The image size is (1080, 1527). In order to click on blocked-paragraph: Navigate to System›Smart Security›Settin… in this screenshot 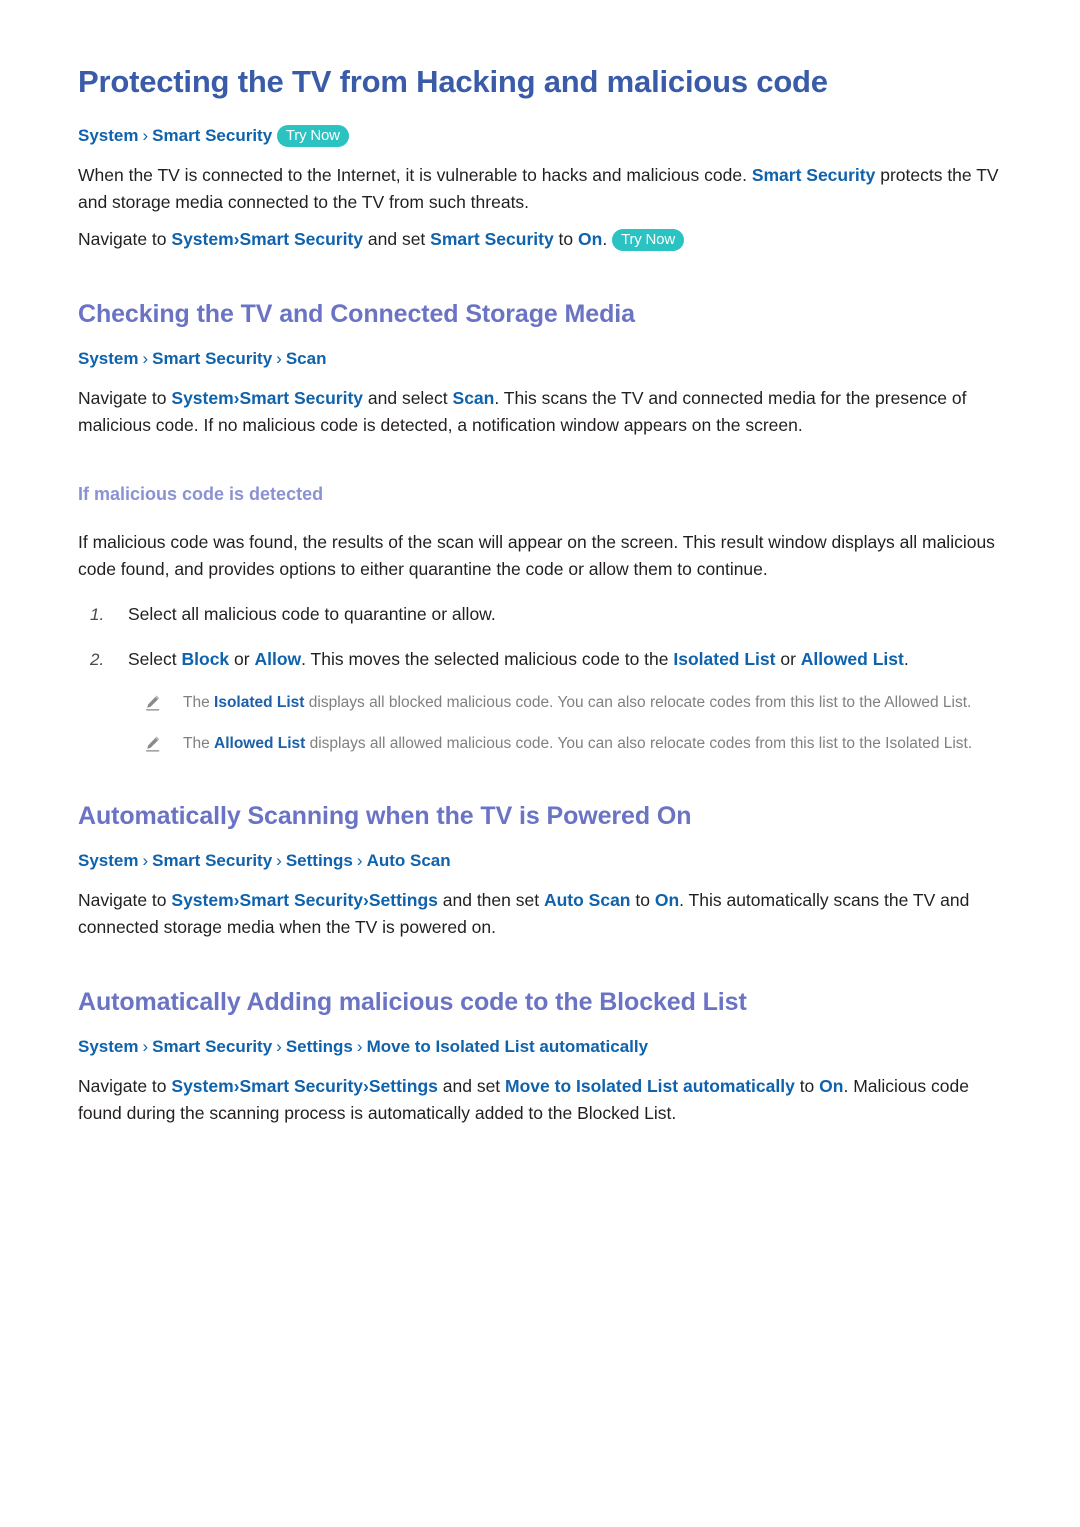, I will do `click(543, 1100)`.